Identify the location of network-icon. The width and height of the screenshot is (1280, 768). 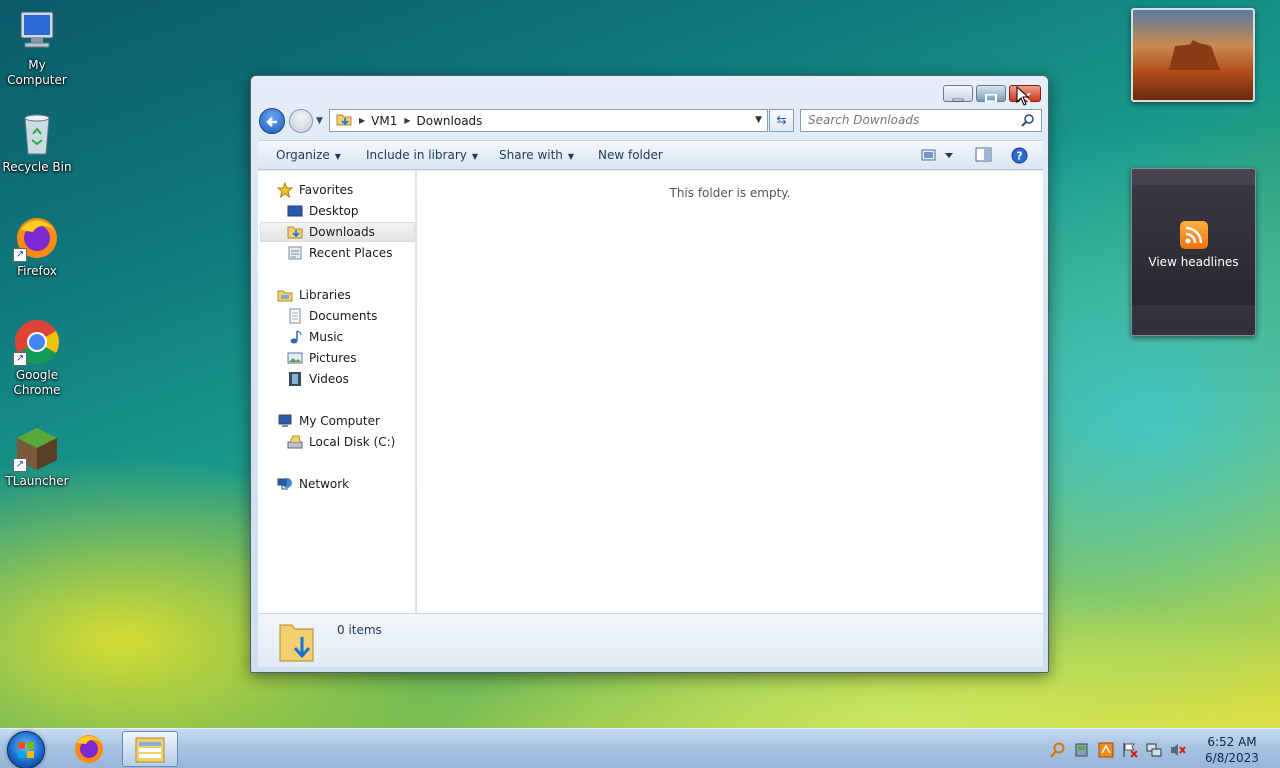
(285, 484).